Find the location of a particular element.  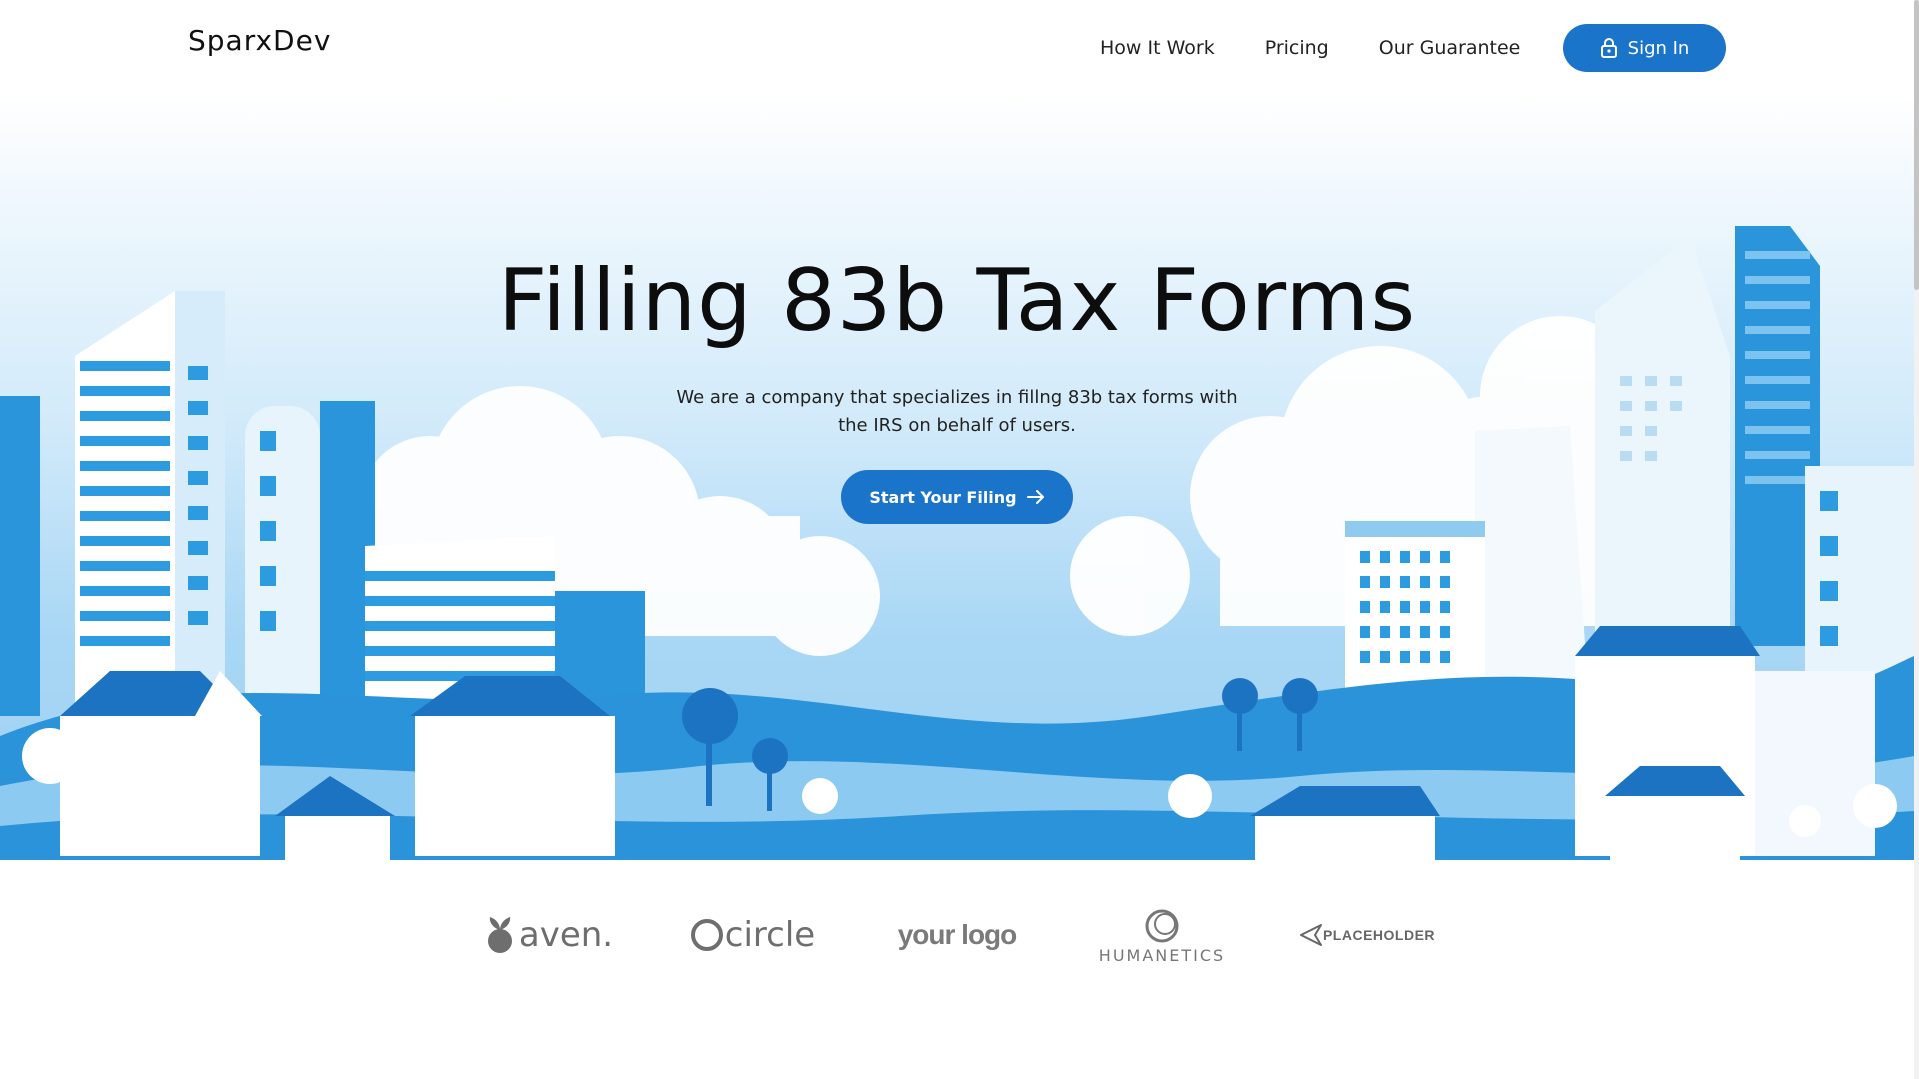

humanetics-ring-icon is located at coordinates (1162, 925).